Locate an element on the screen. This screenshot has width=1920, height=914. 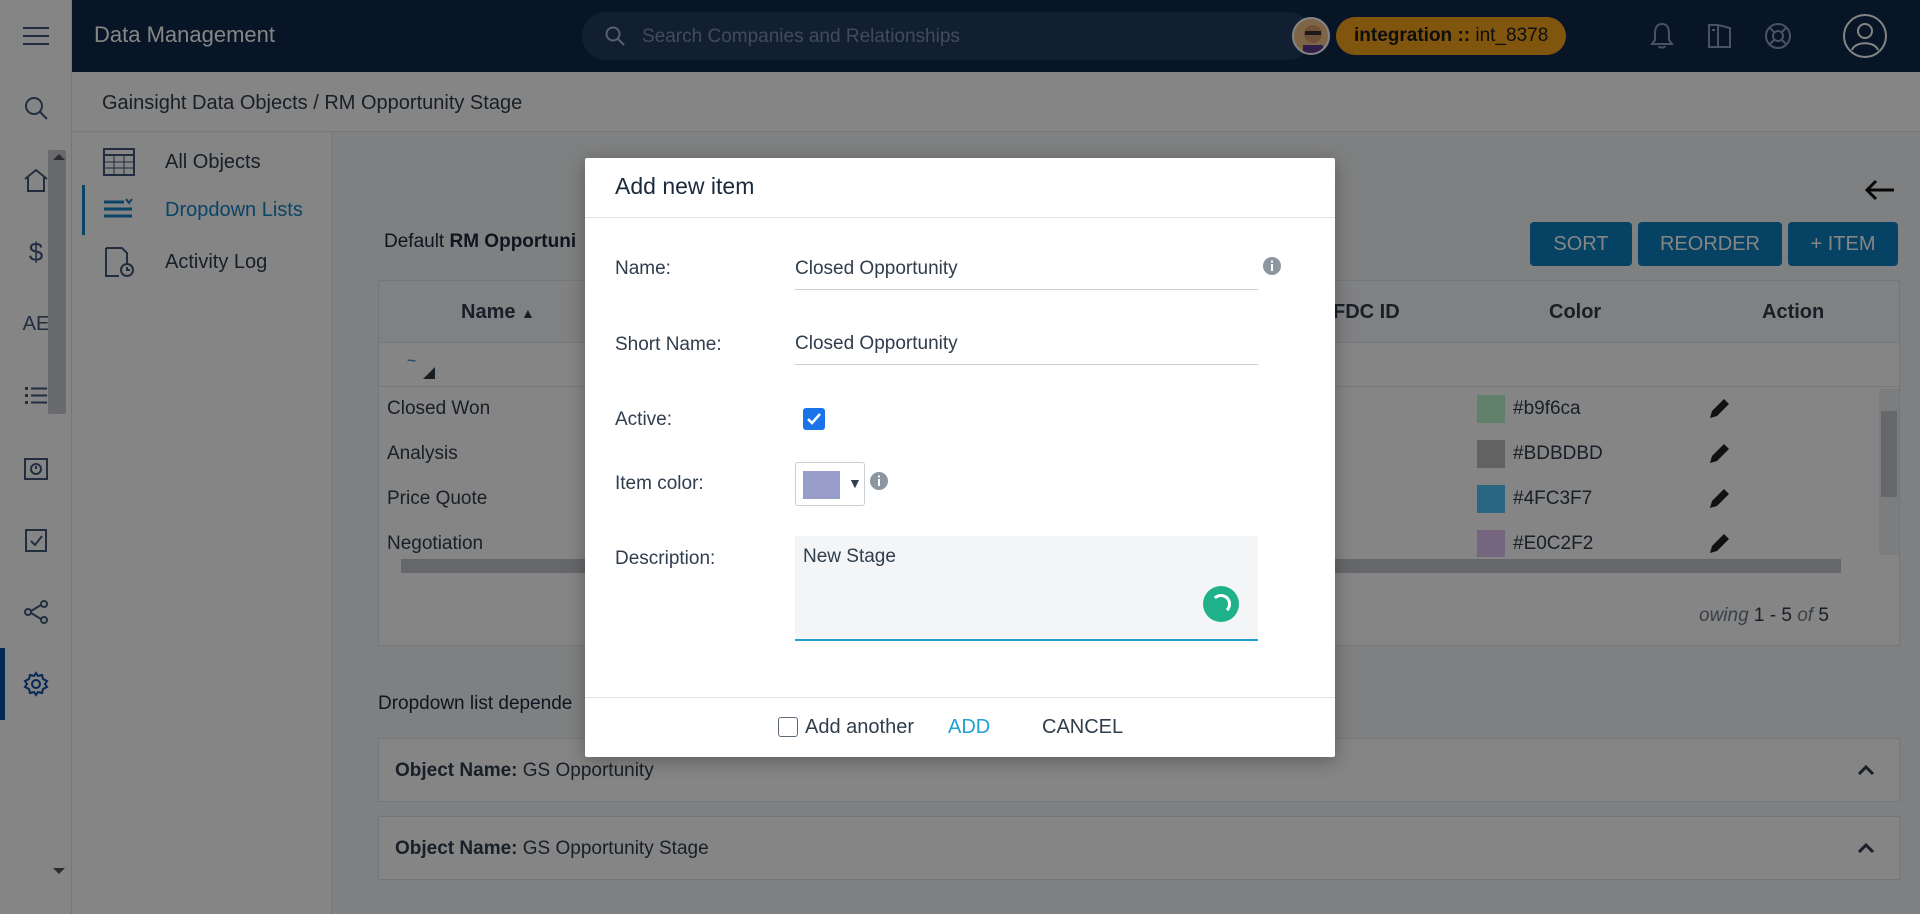
cancel-button: CANCEL is located at coordinates (1082, 727).